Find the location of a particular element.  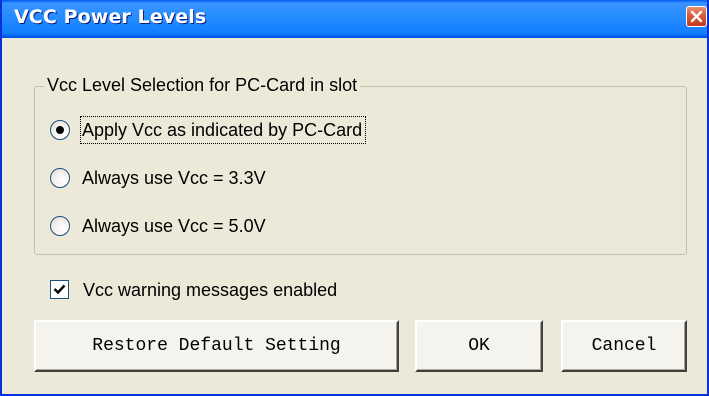

checkmark-icon is located at coordinates (59, 289).